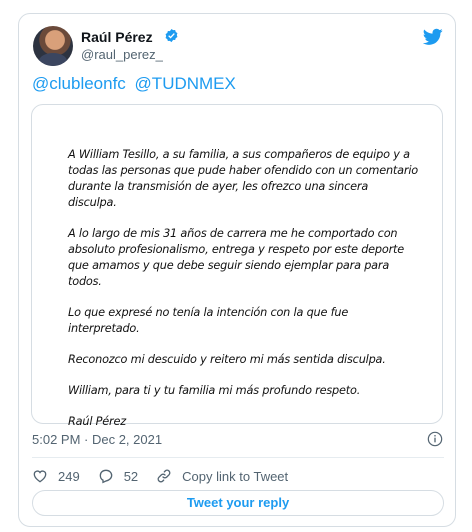 The width and height of the screenshot is (472, 532). I want to click on author-handle: @raul_perez_, so click(122, 54).